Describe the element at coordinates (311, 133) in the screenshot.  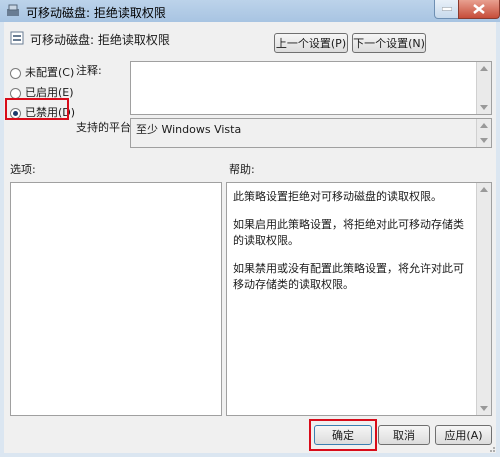
I see `supported-platform-field: 至少 Windows Vista` at that location.